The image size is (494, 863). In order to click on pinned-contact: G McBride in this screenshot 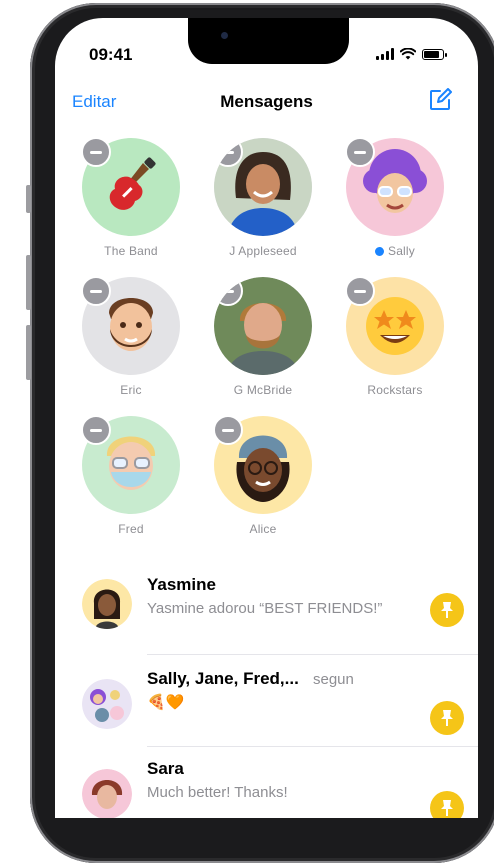, I will do `click(263, 337)`.